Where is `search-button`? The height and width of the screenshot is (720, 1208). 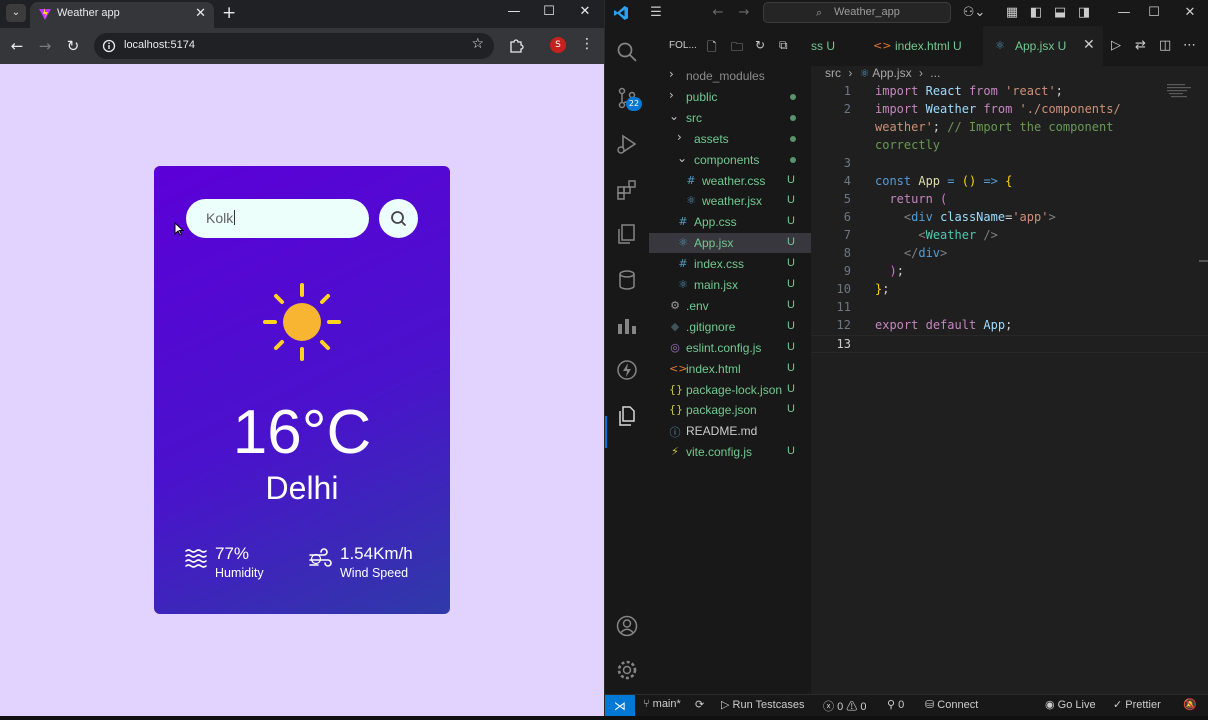
search-button is located at coordinates (398, 218).